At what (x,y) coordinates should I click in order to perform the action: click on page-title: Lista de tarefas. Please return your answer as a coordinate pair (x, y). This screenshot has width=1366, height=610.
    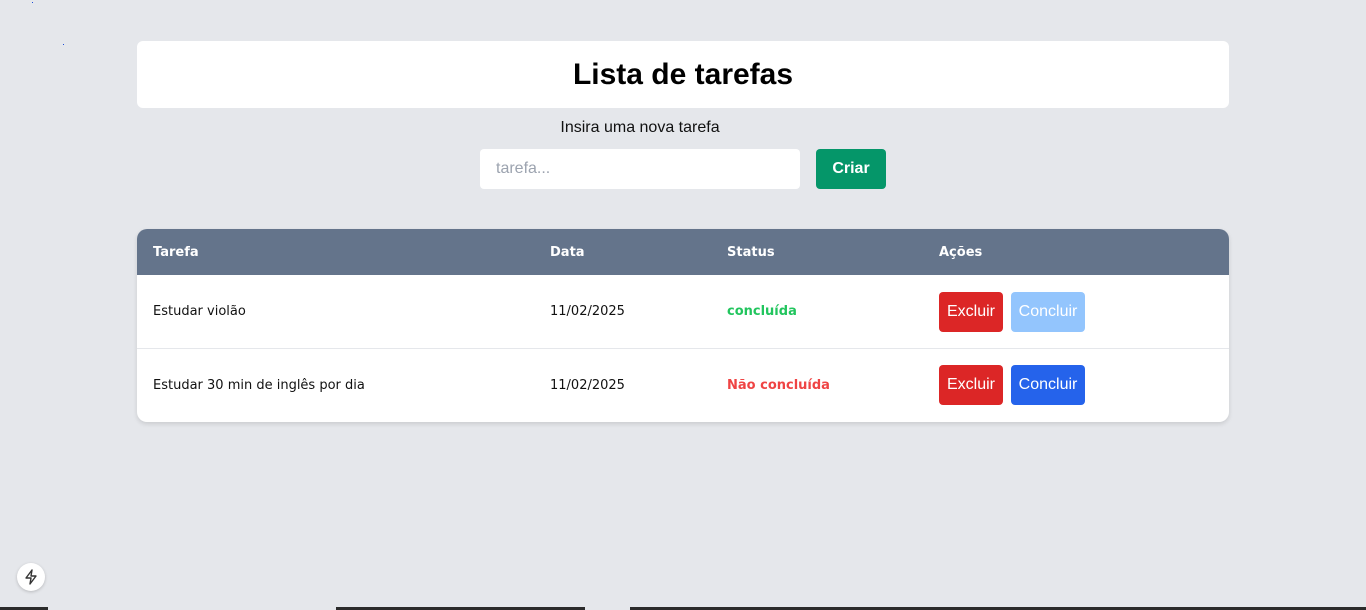
    Looking at the image, I should click on (683, 74).